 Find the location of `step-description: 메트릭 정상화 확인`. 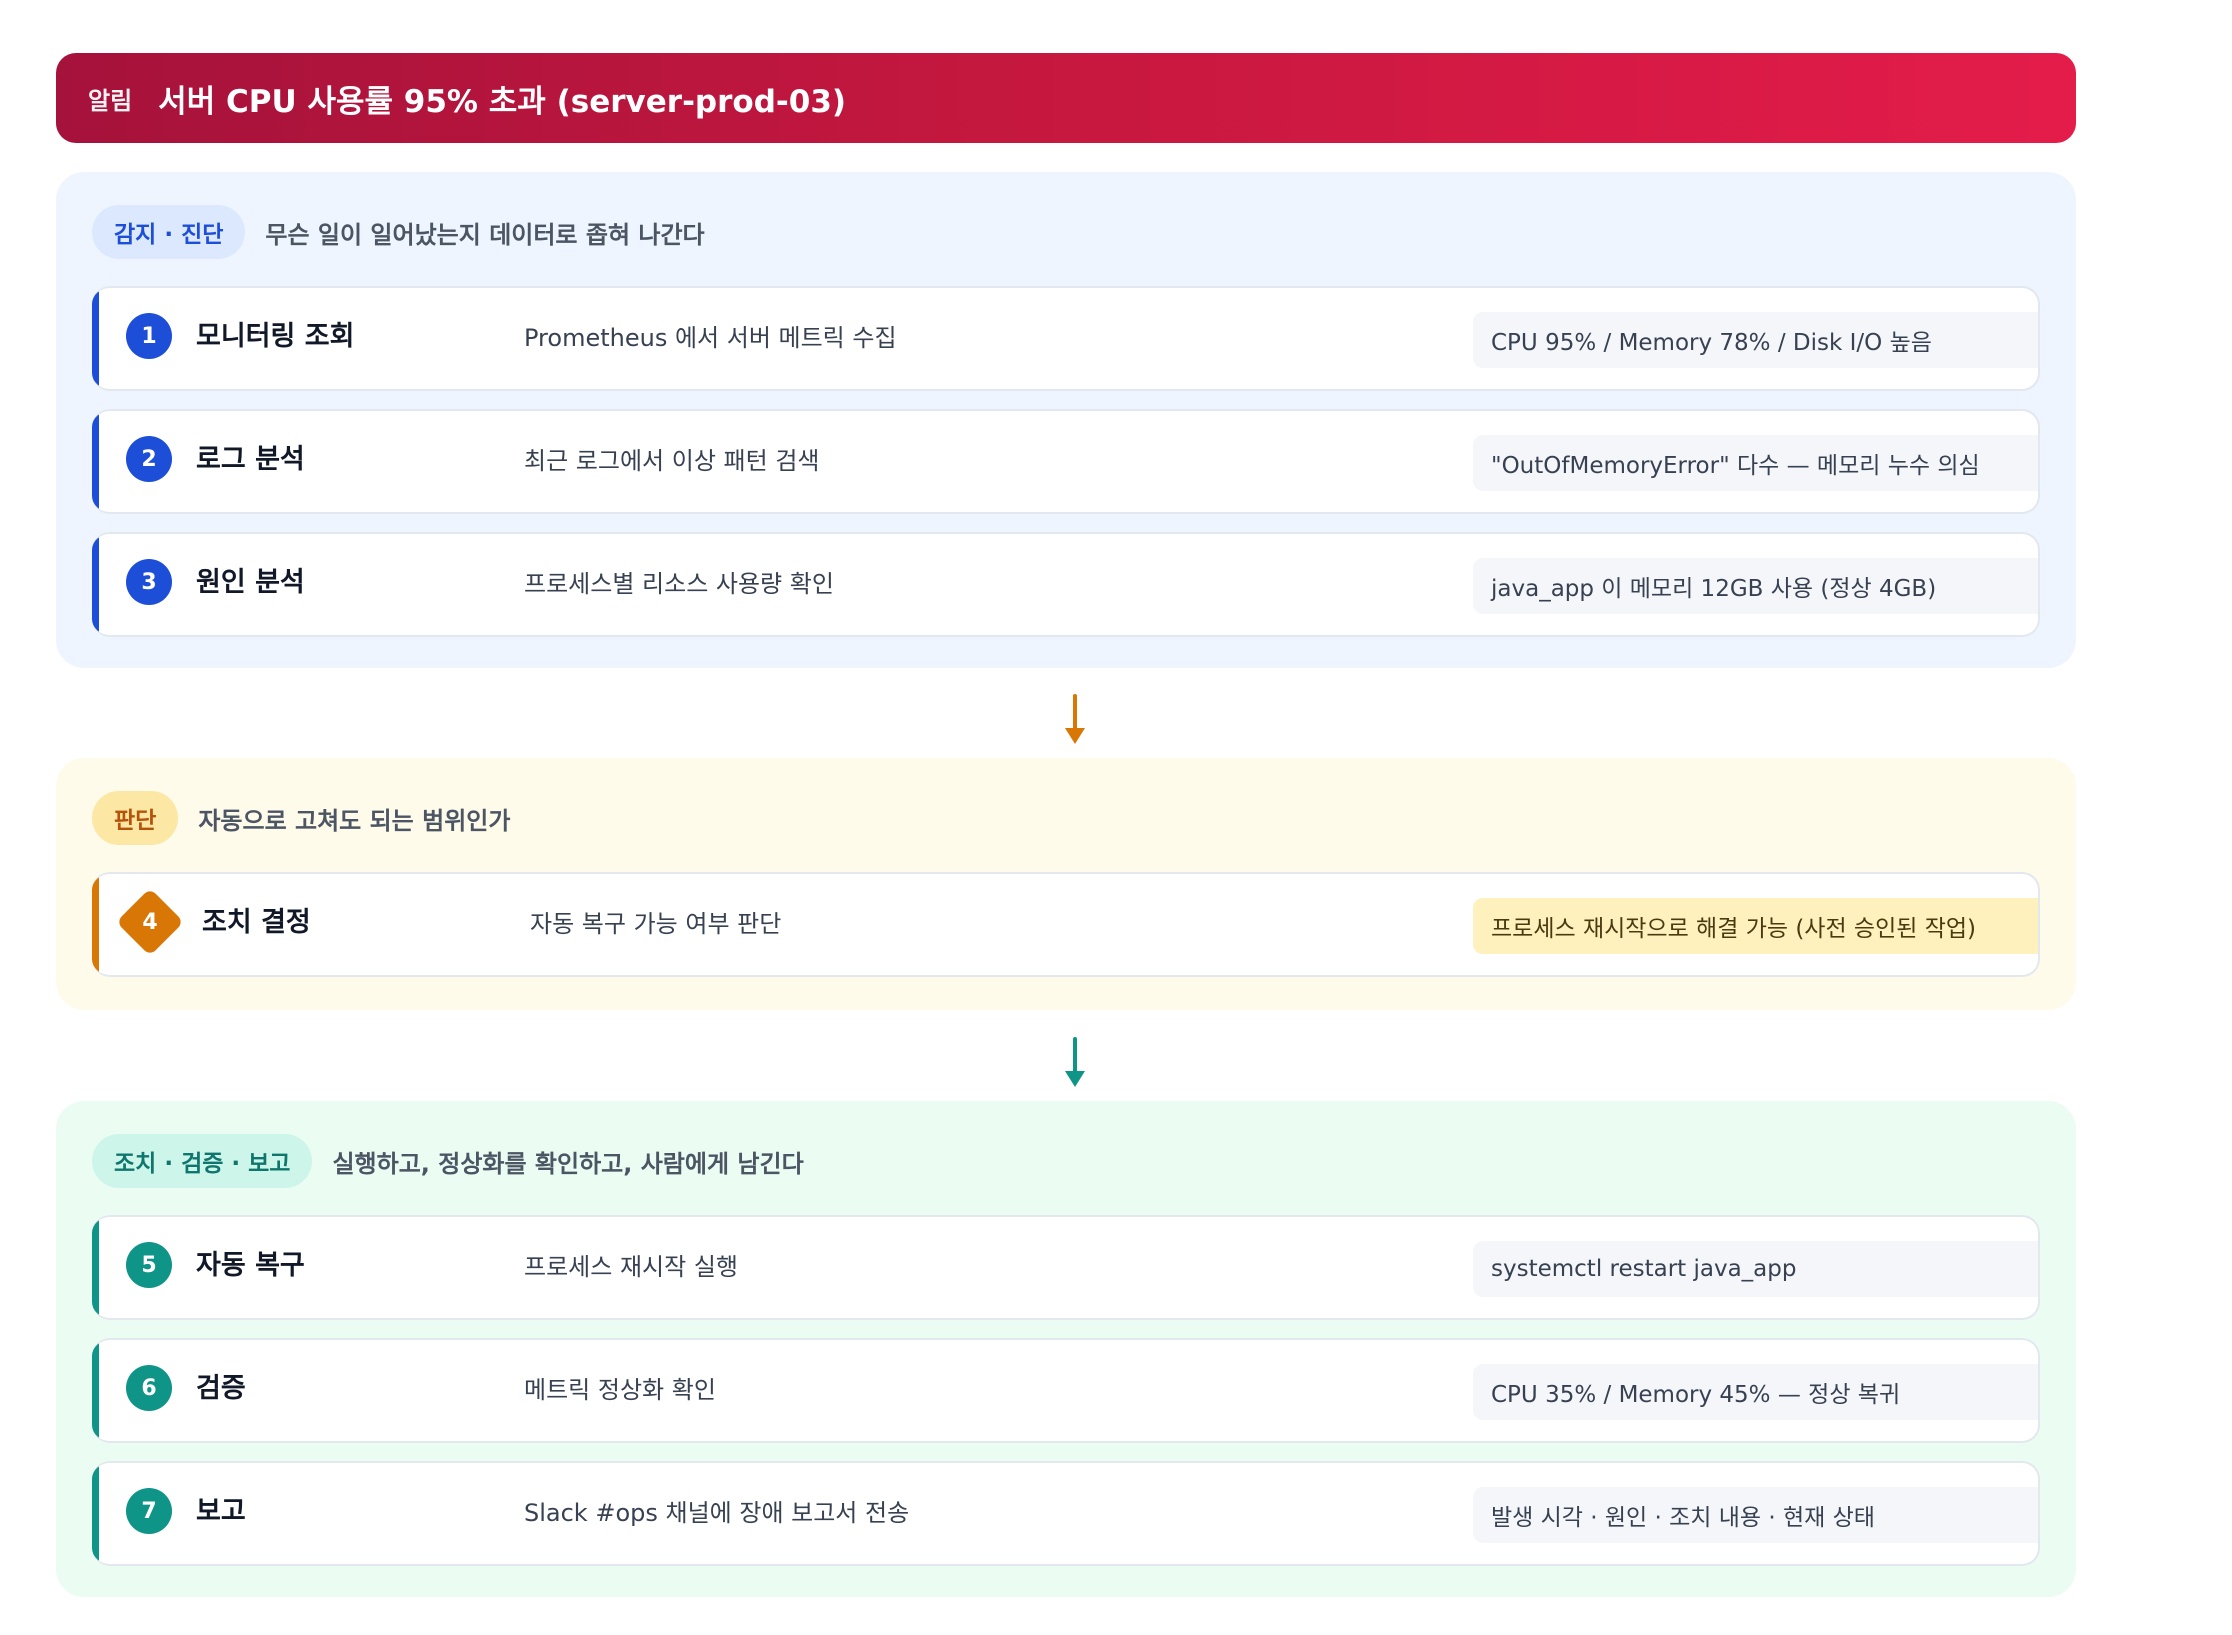

step-description: 메트릭 정상화 확인 is located at coordinates (620, 1390).